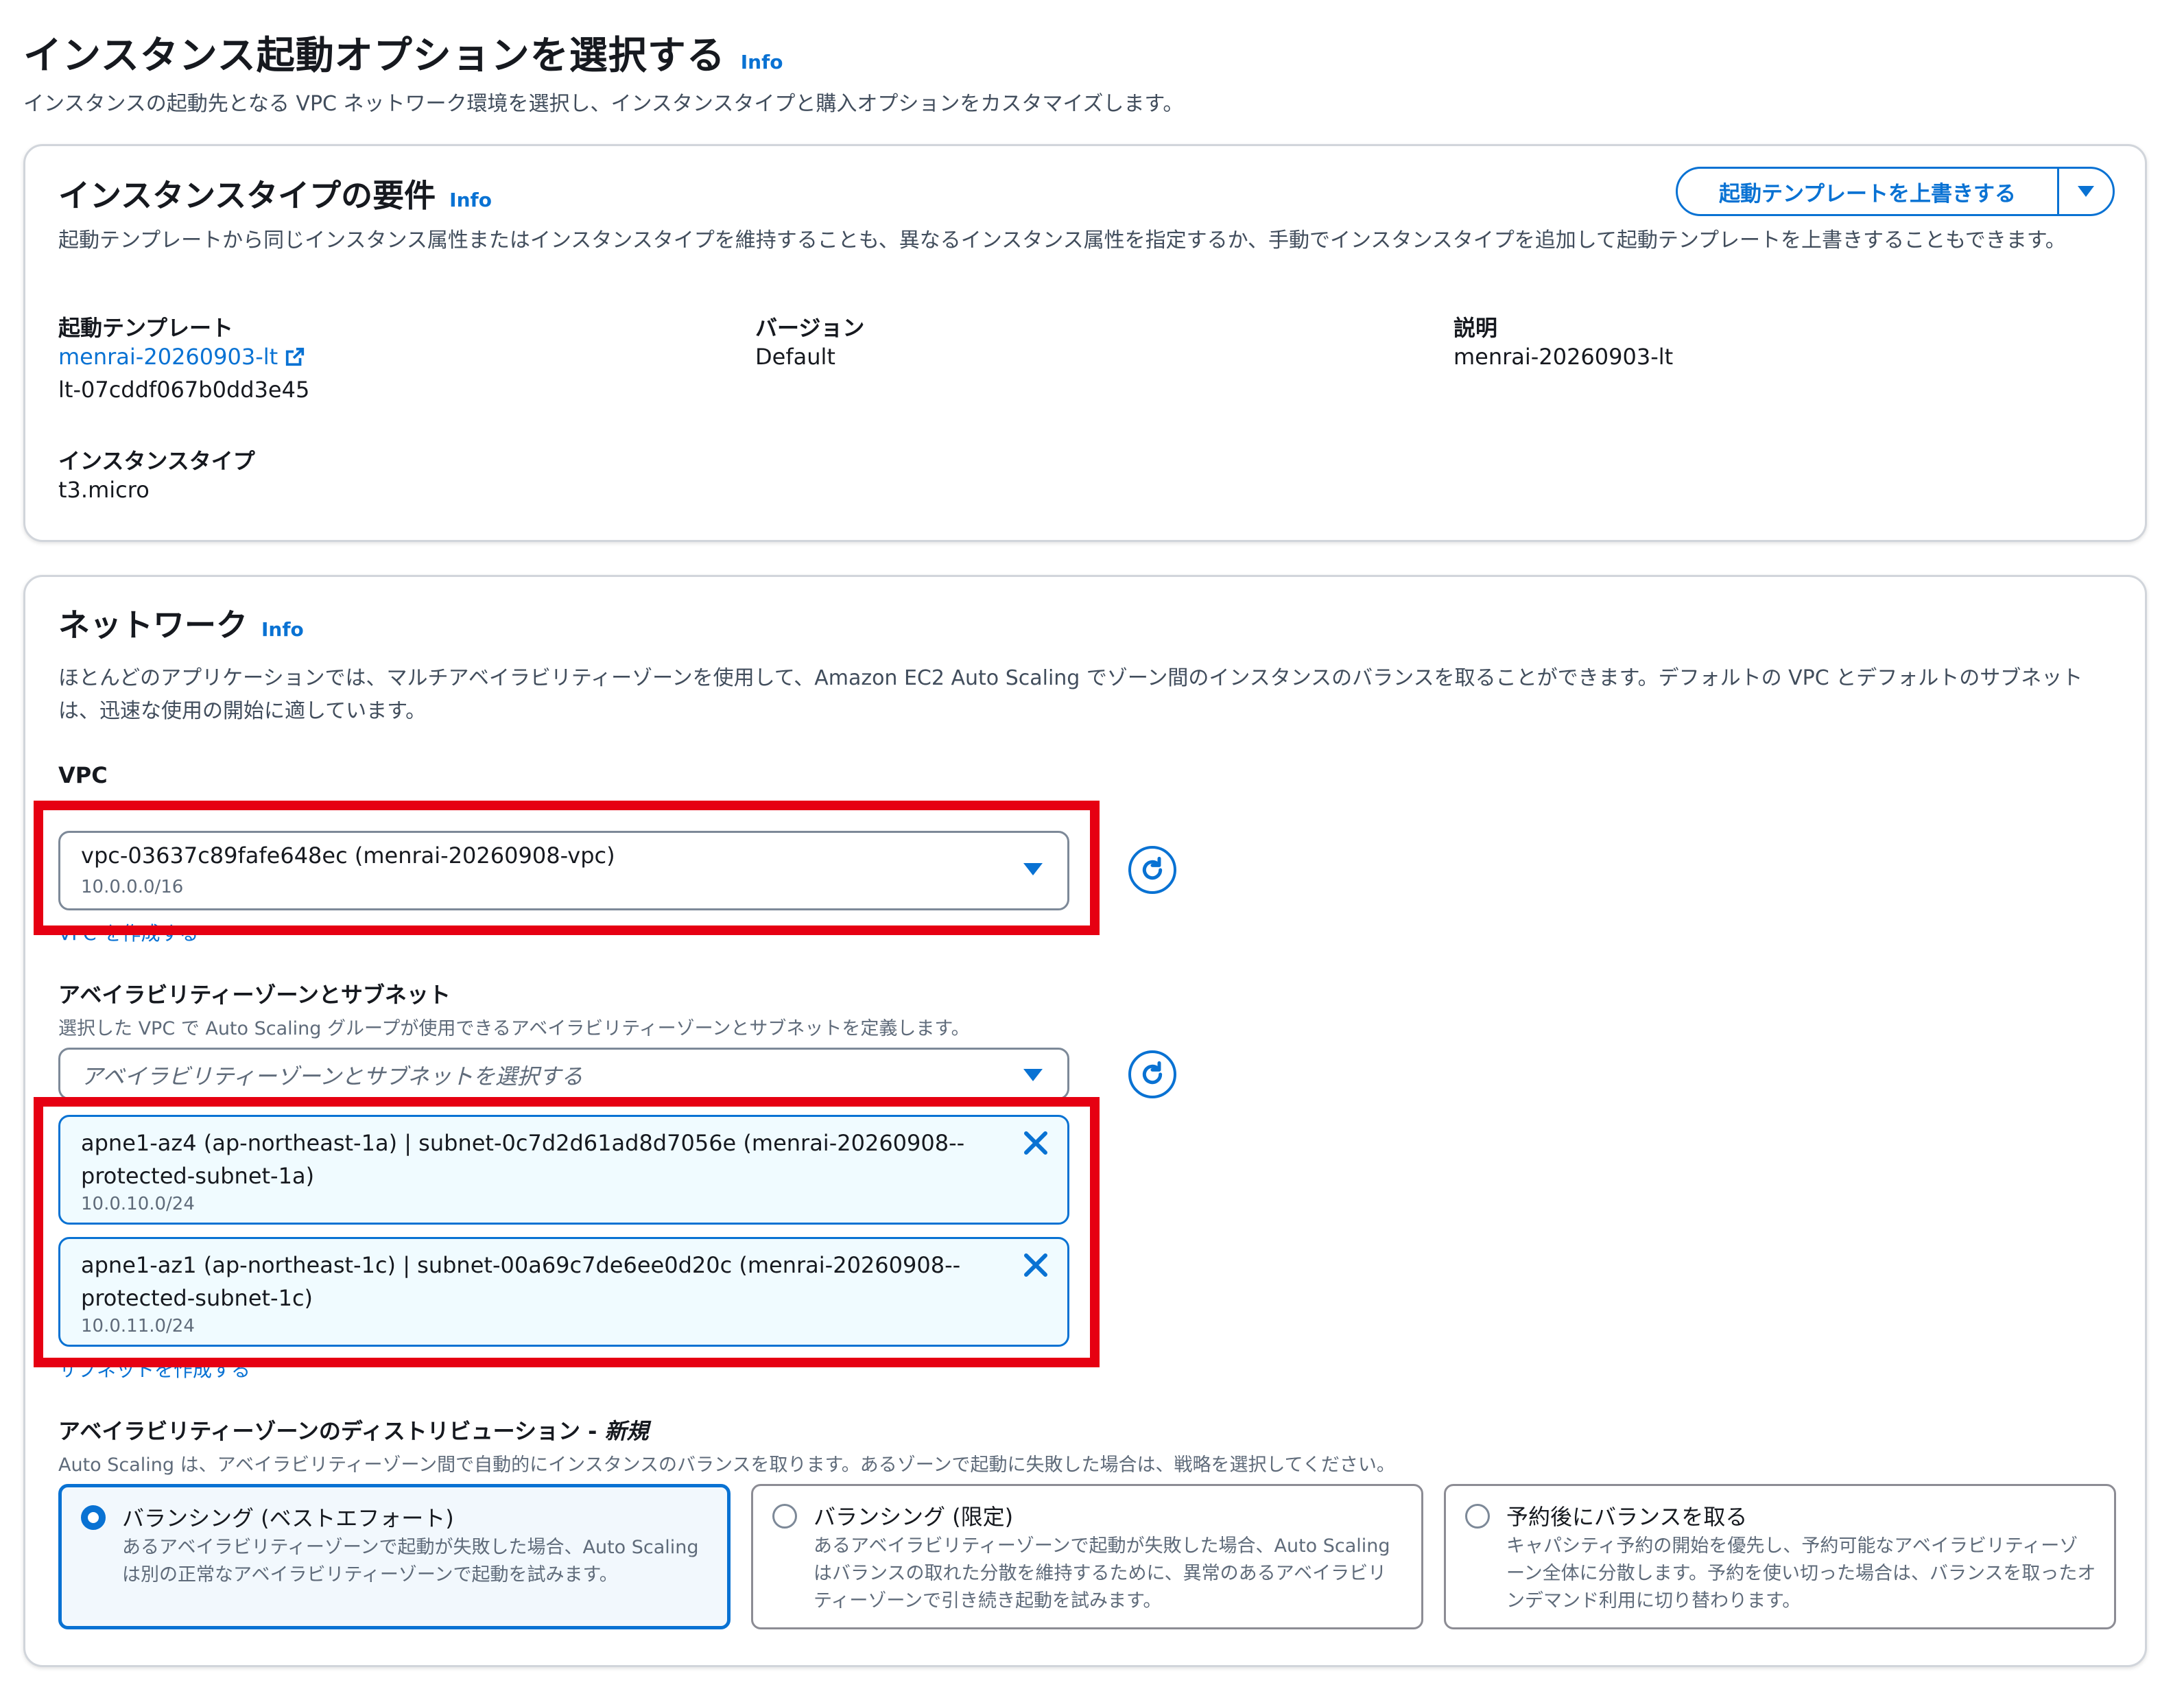  I want to click on network-title-text: ネットワーク, so click(153, 625).